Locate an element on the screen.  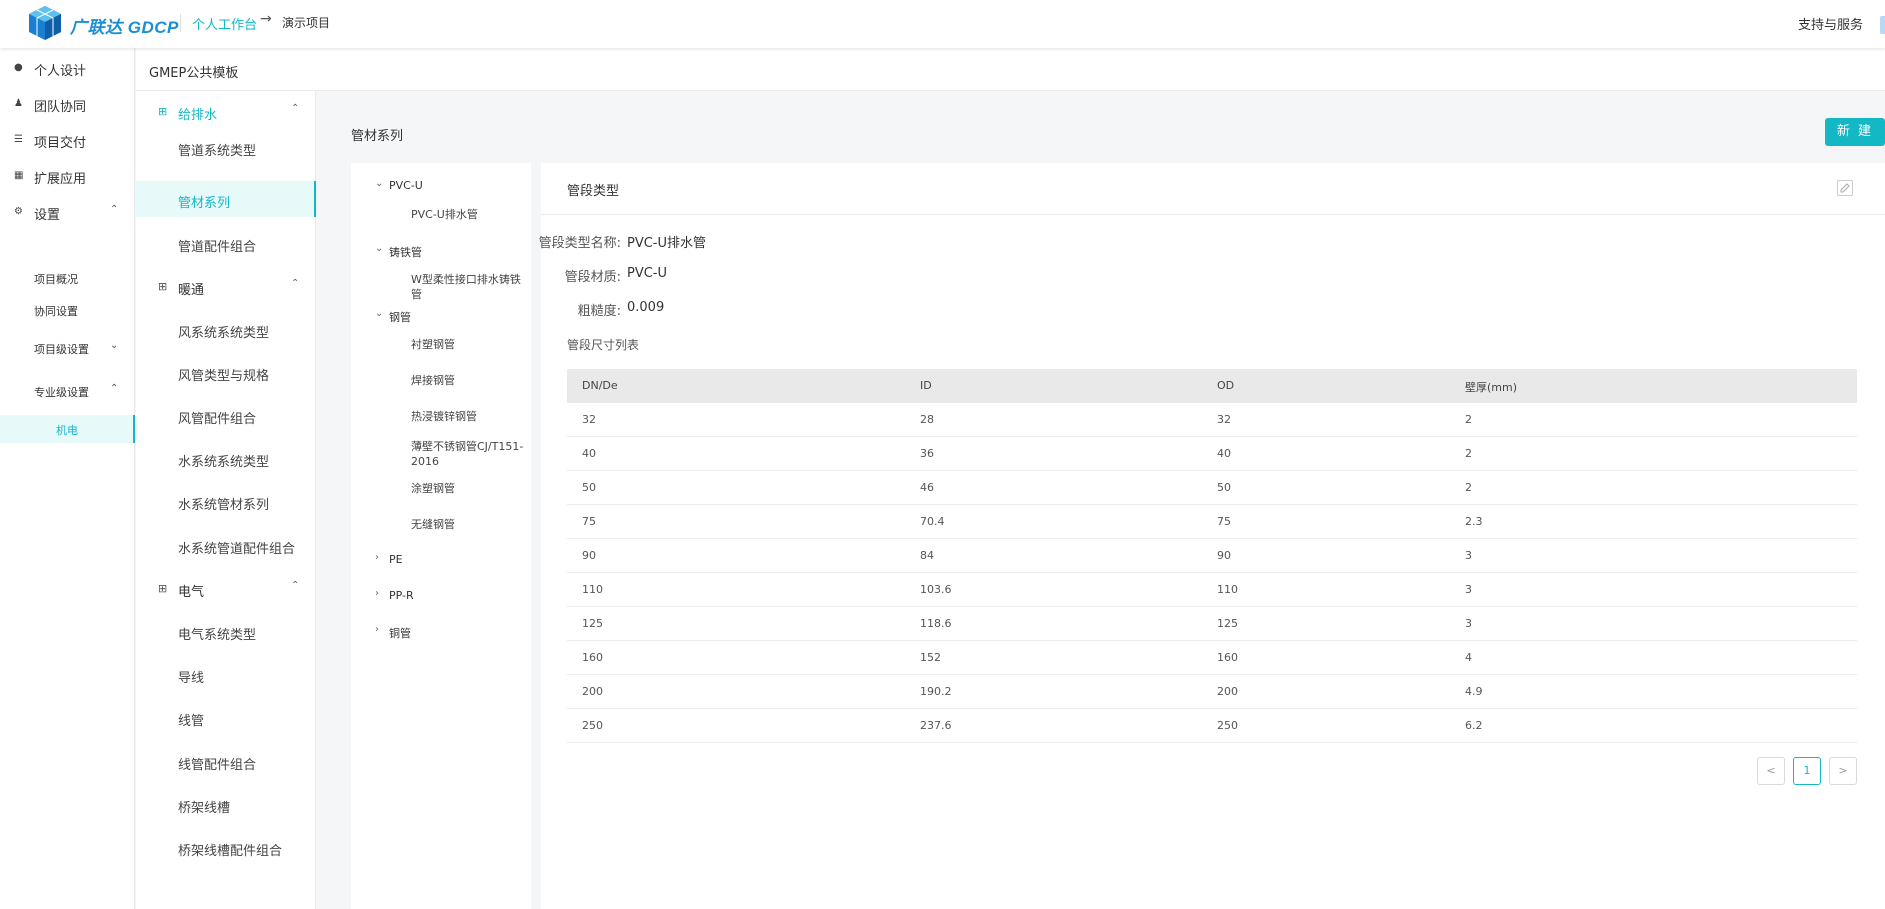
column-header: DN/De is located at coordinates (600, 385).